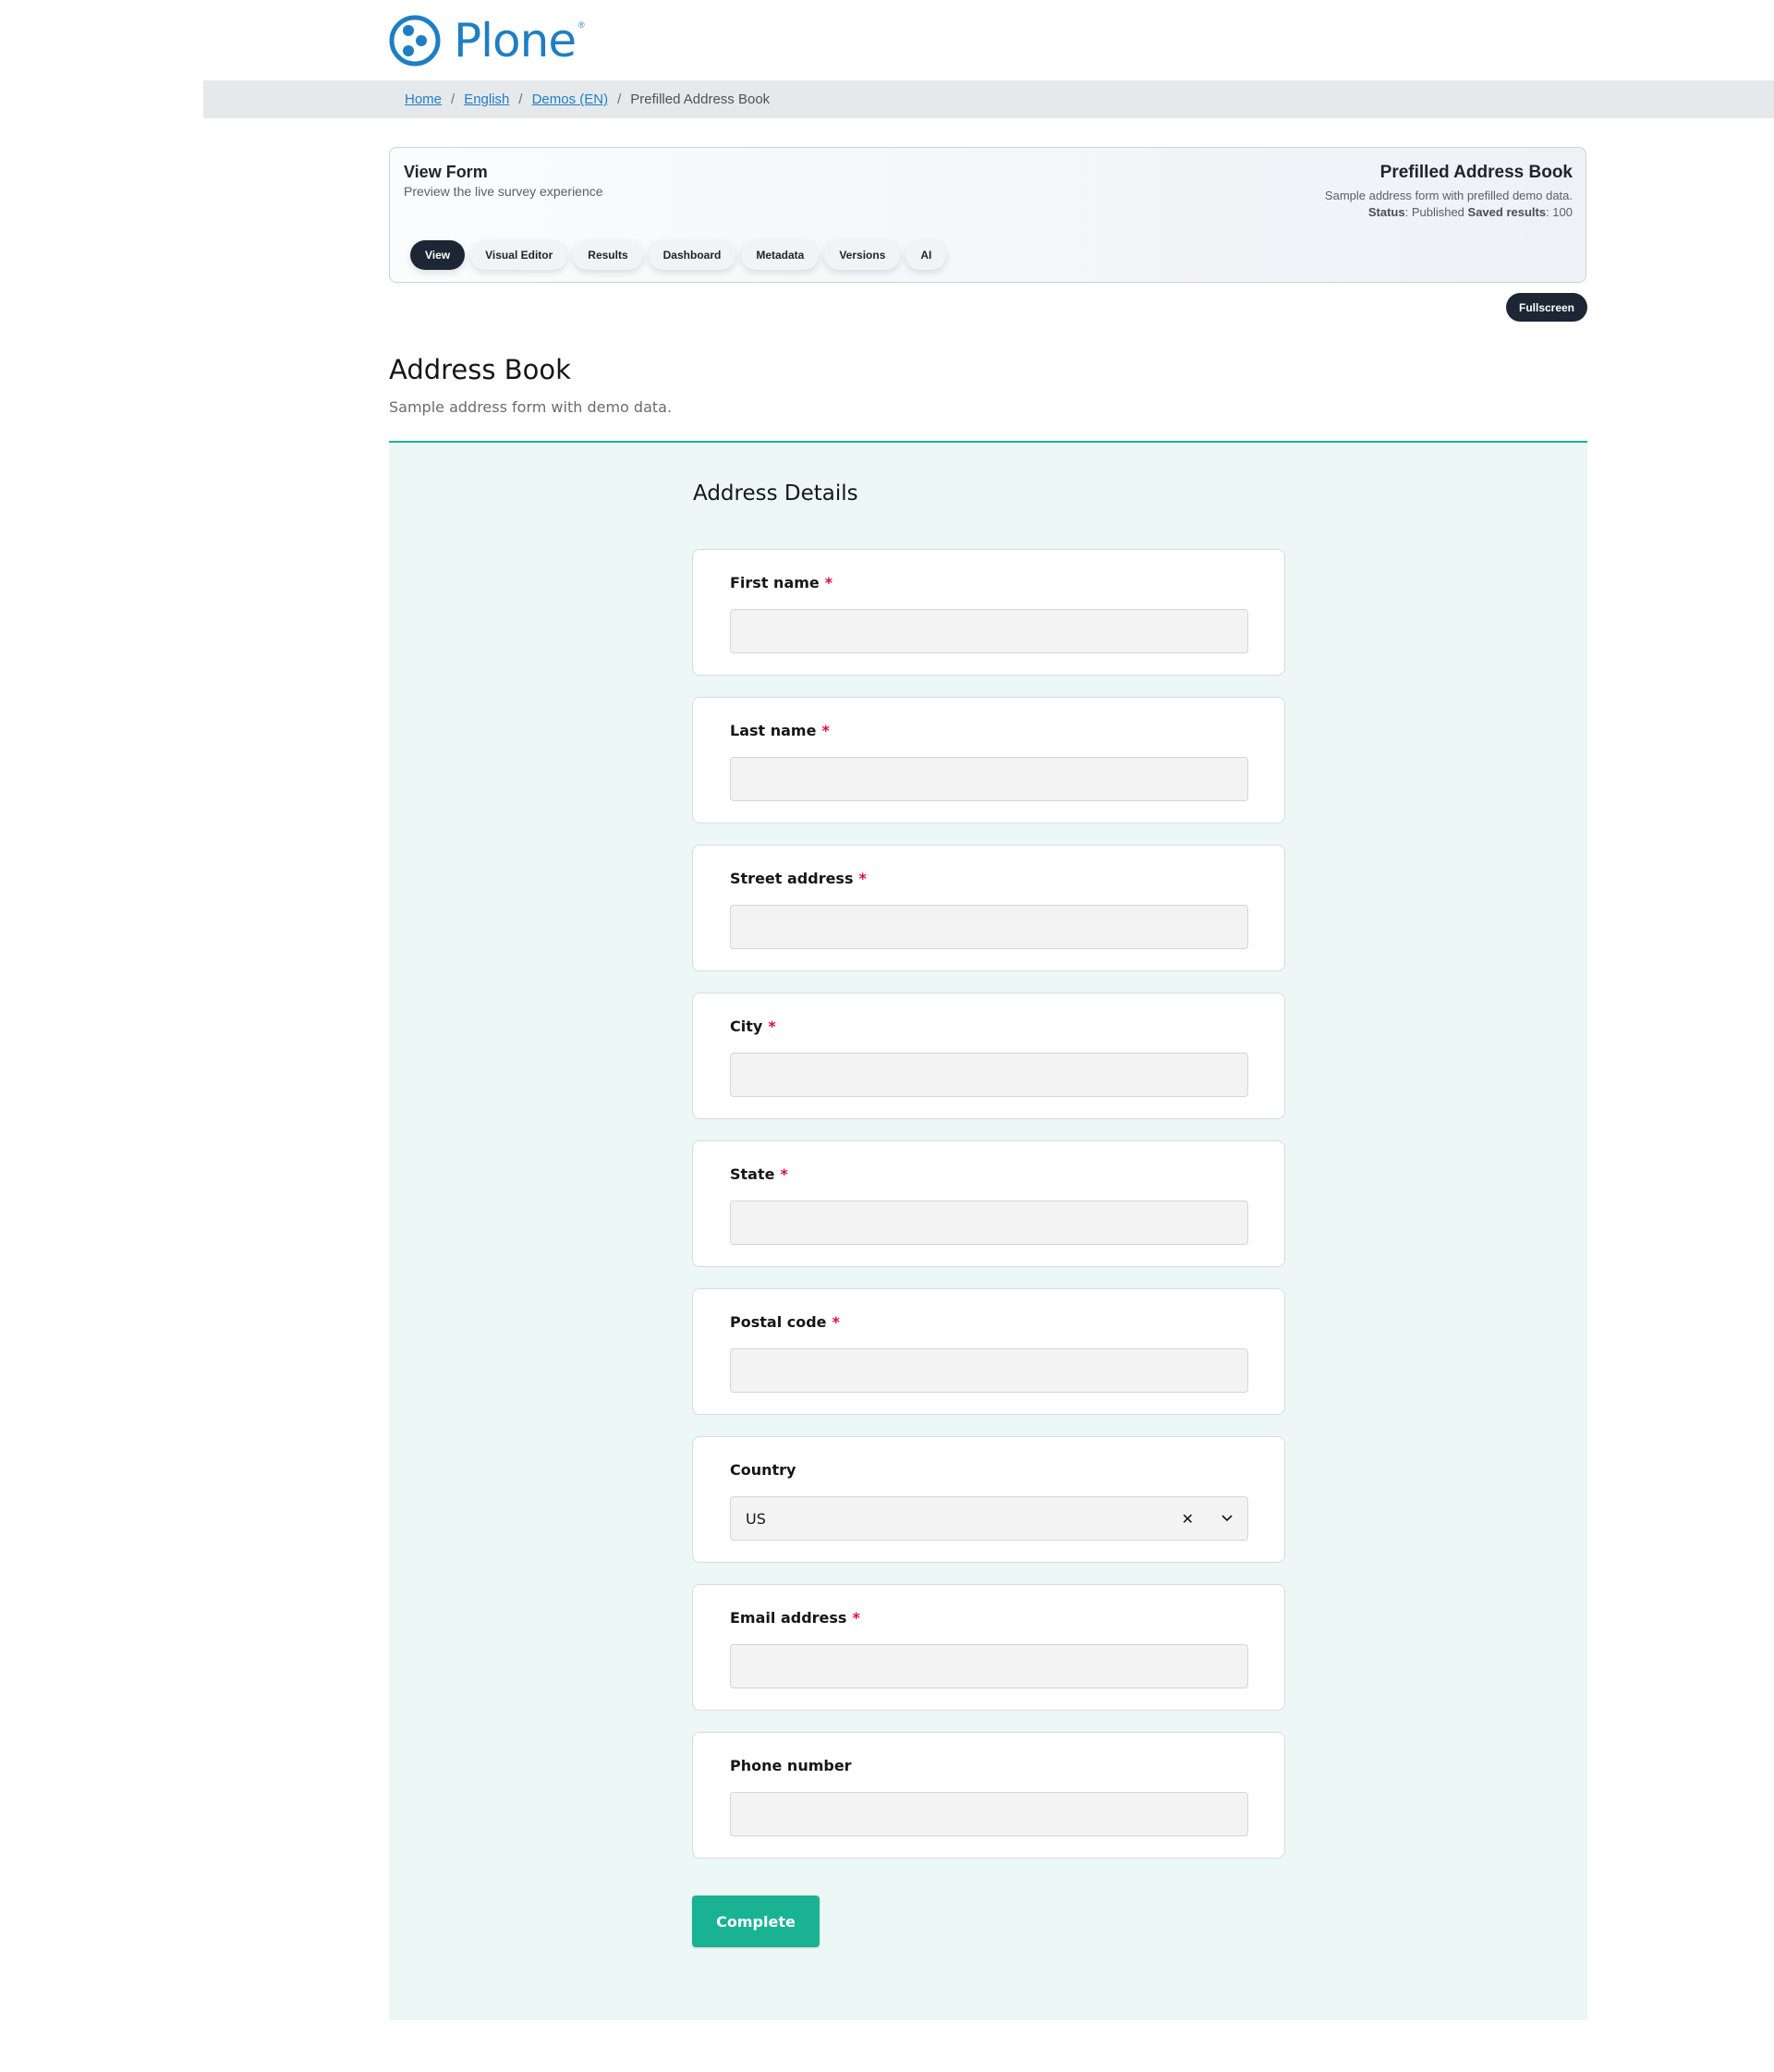  What do you see at coordinates (1476, 172) in the screenshot?
I see `form-name: Prefilled Address Book` at bounding box center [1476, 172].